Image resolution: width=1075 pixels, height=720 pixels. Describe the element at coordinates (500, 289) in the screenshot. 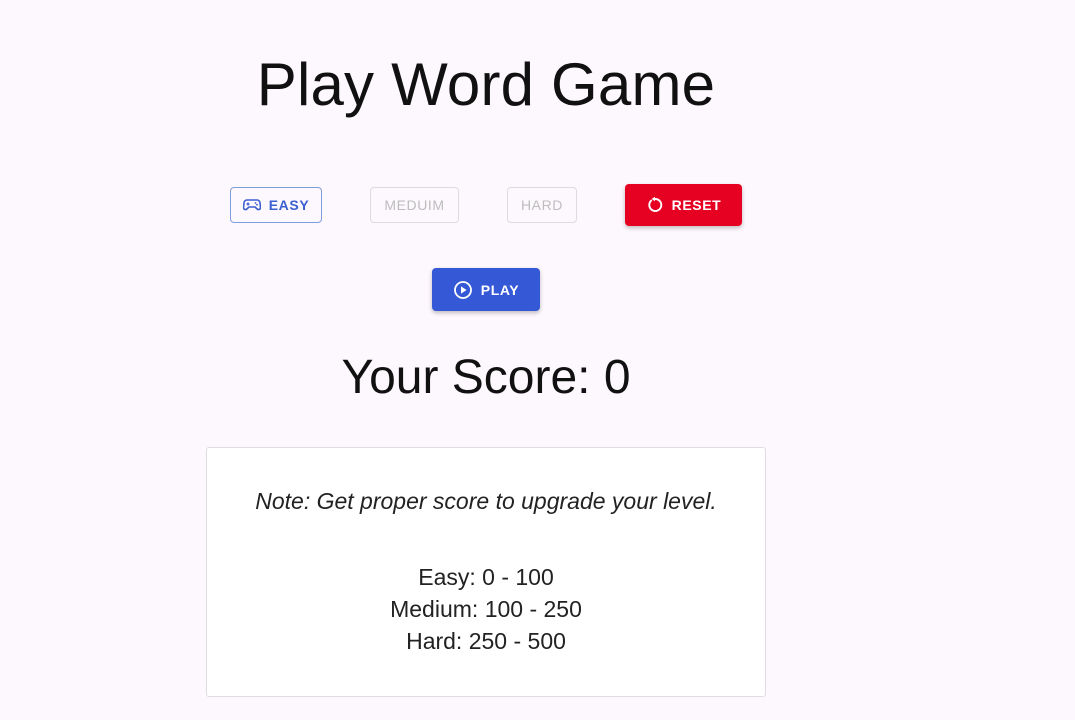

I see `play-label: PLAY` at that location.